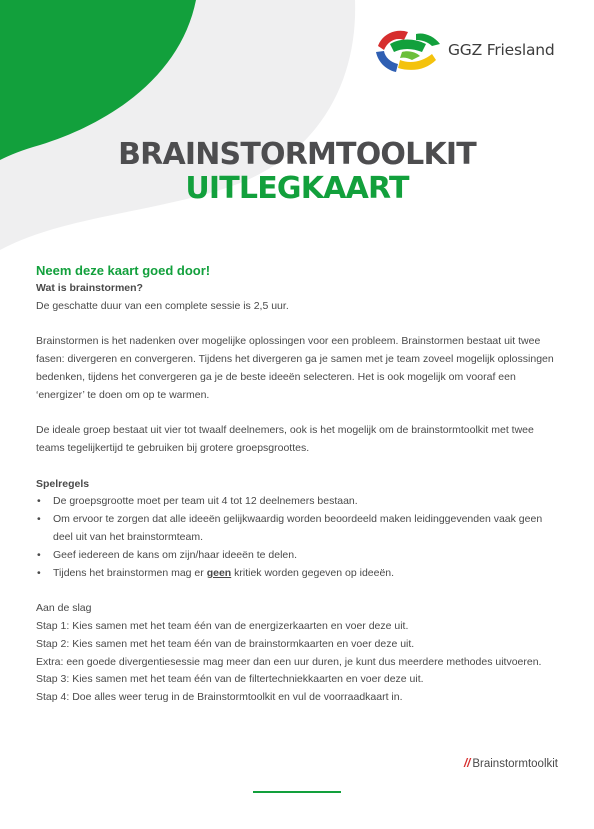 The width and height of the screenshot is (594, 829). I want to click on footer-slashes: //, so click(467, 764).